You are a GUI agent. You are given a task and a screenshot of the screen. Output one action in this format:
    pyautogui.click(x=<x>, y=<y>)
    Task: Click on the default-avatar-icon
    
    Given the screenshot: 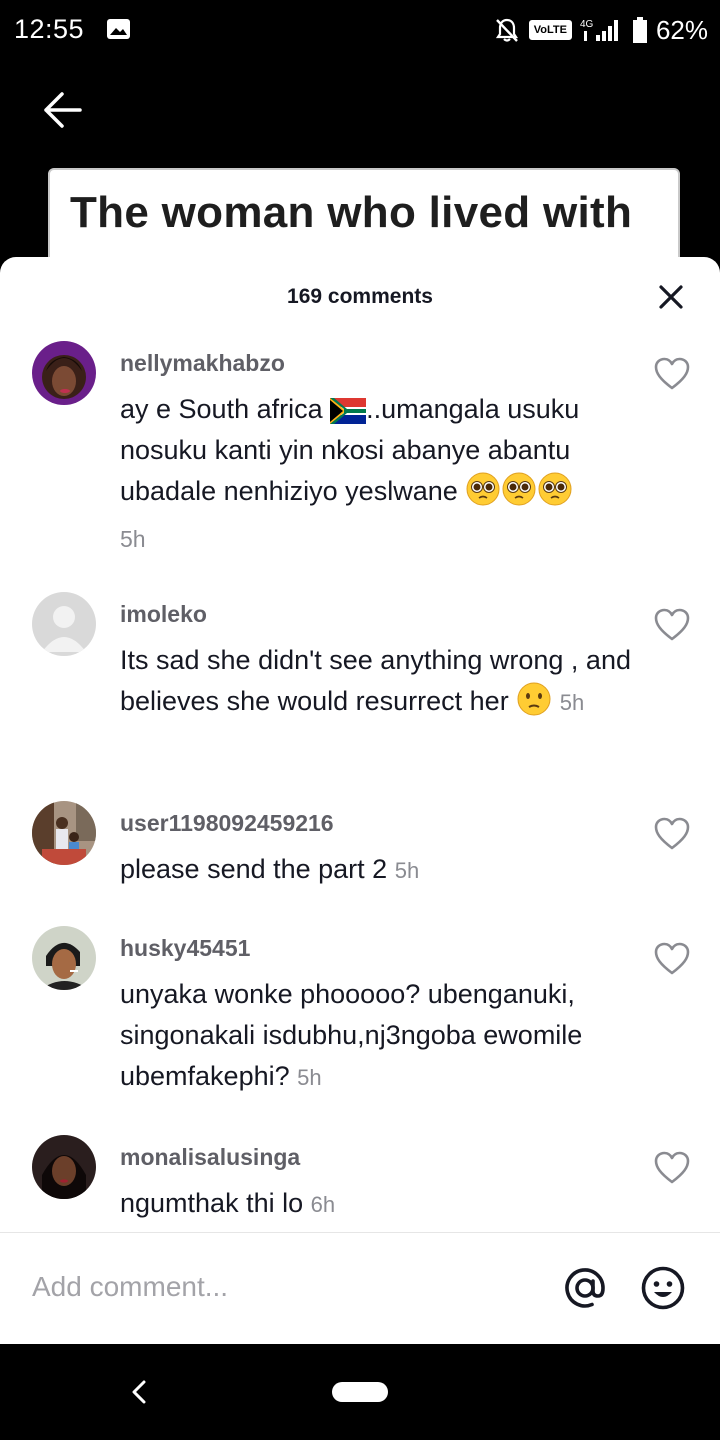 What is the action you would take?
    pyautogui.click(x=64, y=624)
    